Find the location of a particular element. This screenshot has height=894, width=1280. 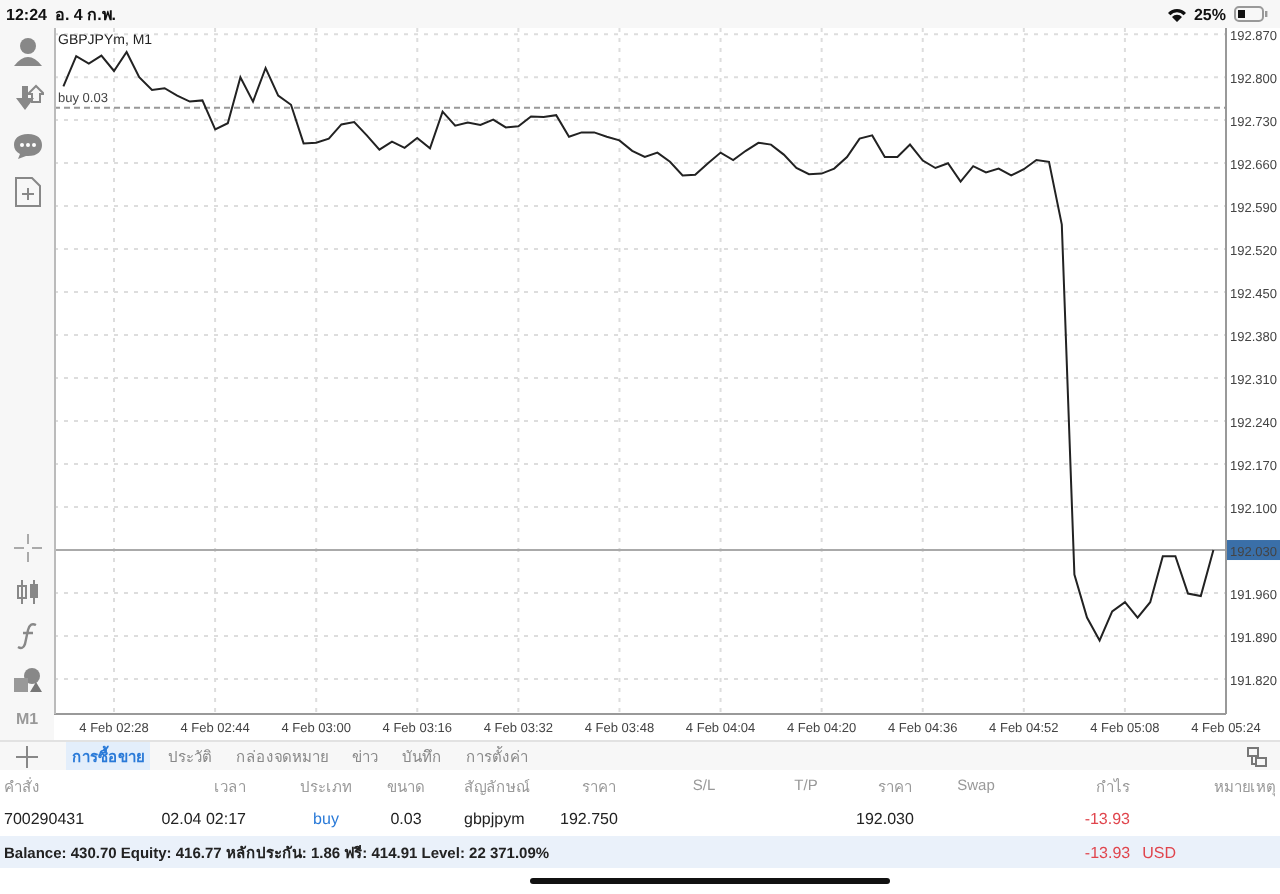

table-cell: 0.03 is located at coordinates (406, 818).